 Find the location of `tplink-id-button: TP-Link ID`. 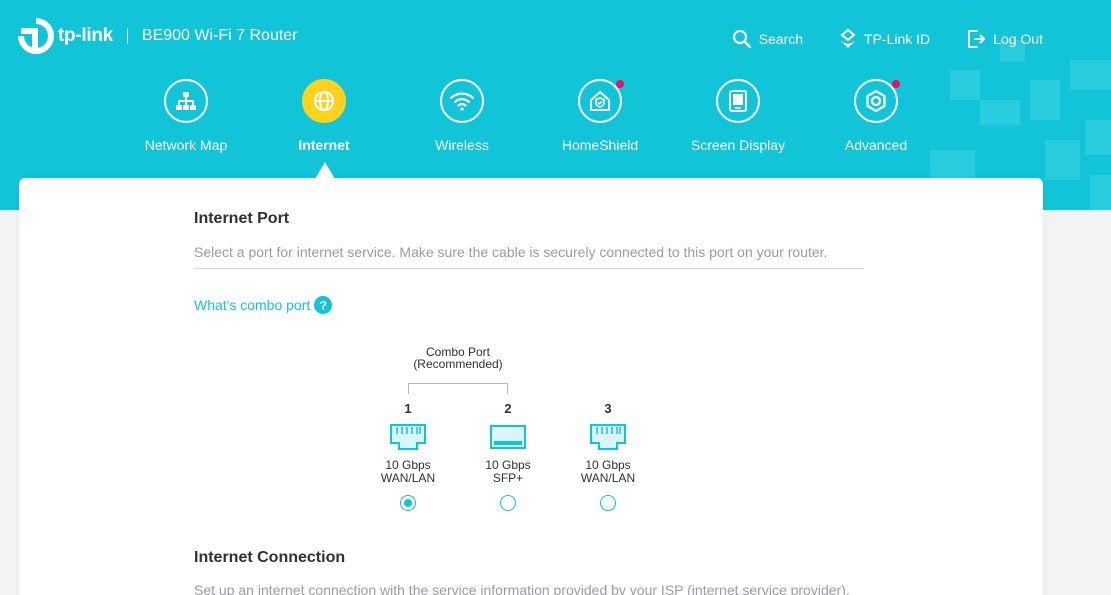

tplink-id-button: TP-Link ID is located at coordinates (884, 39).